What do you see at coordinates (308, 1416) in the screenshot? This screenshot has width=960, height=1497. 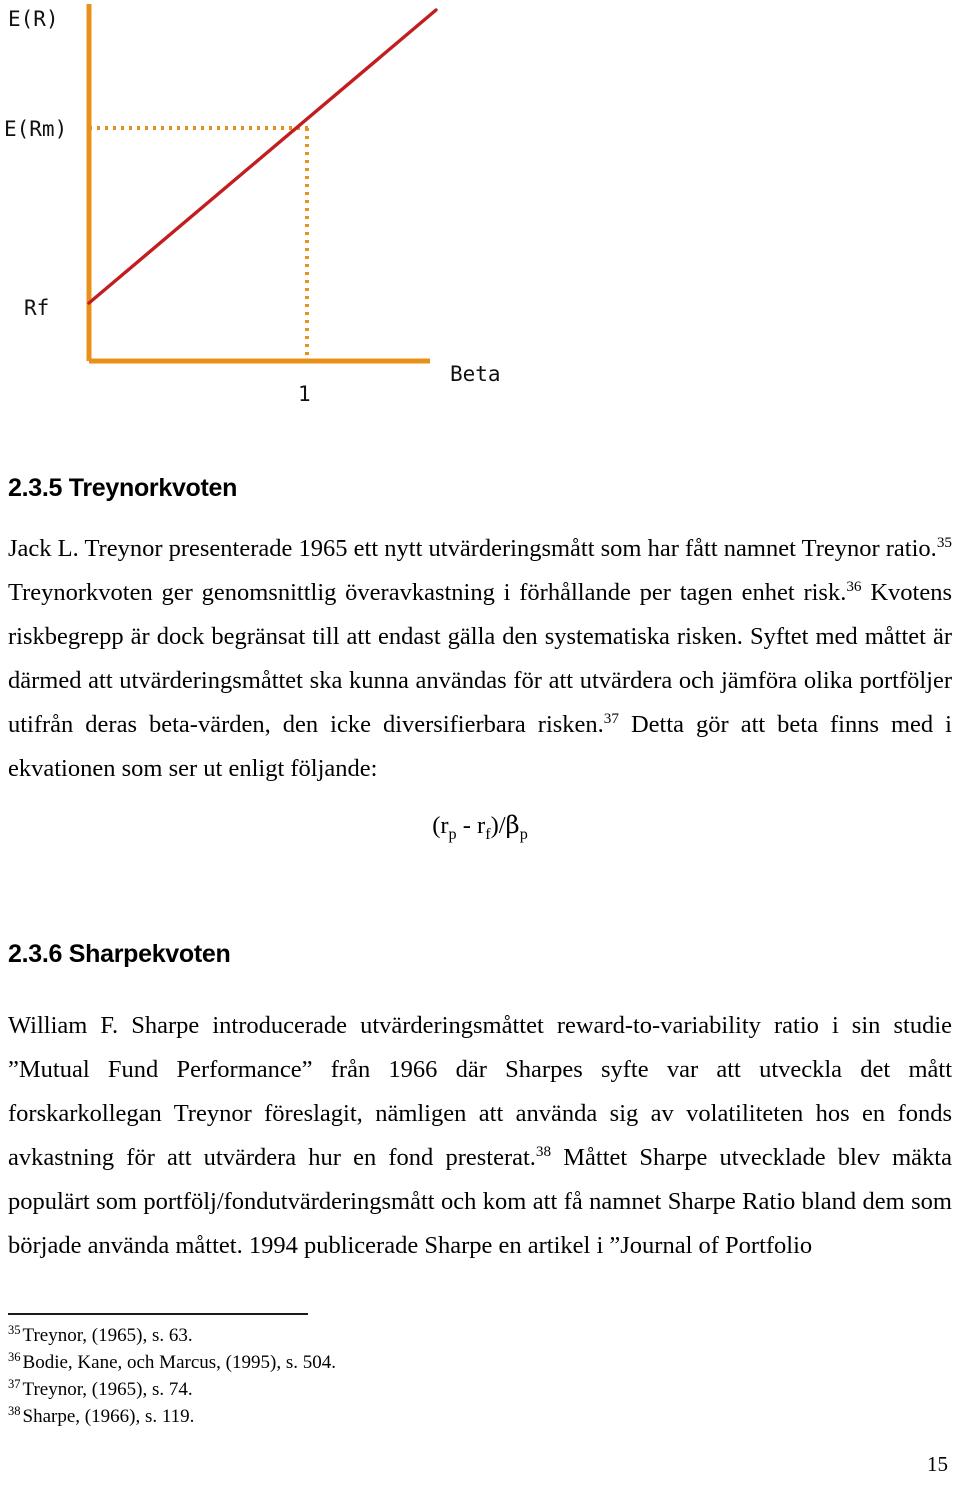 I see `footnote-item: 38 Sharpe, (1966), s. 119.` at bounding box center [308, 1416].